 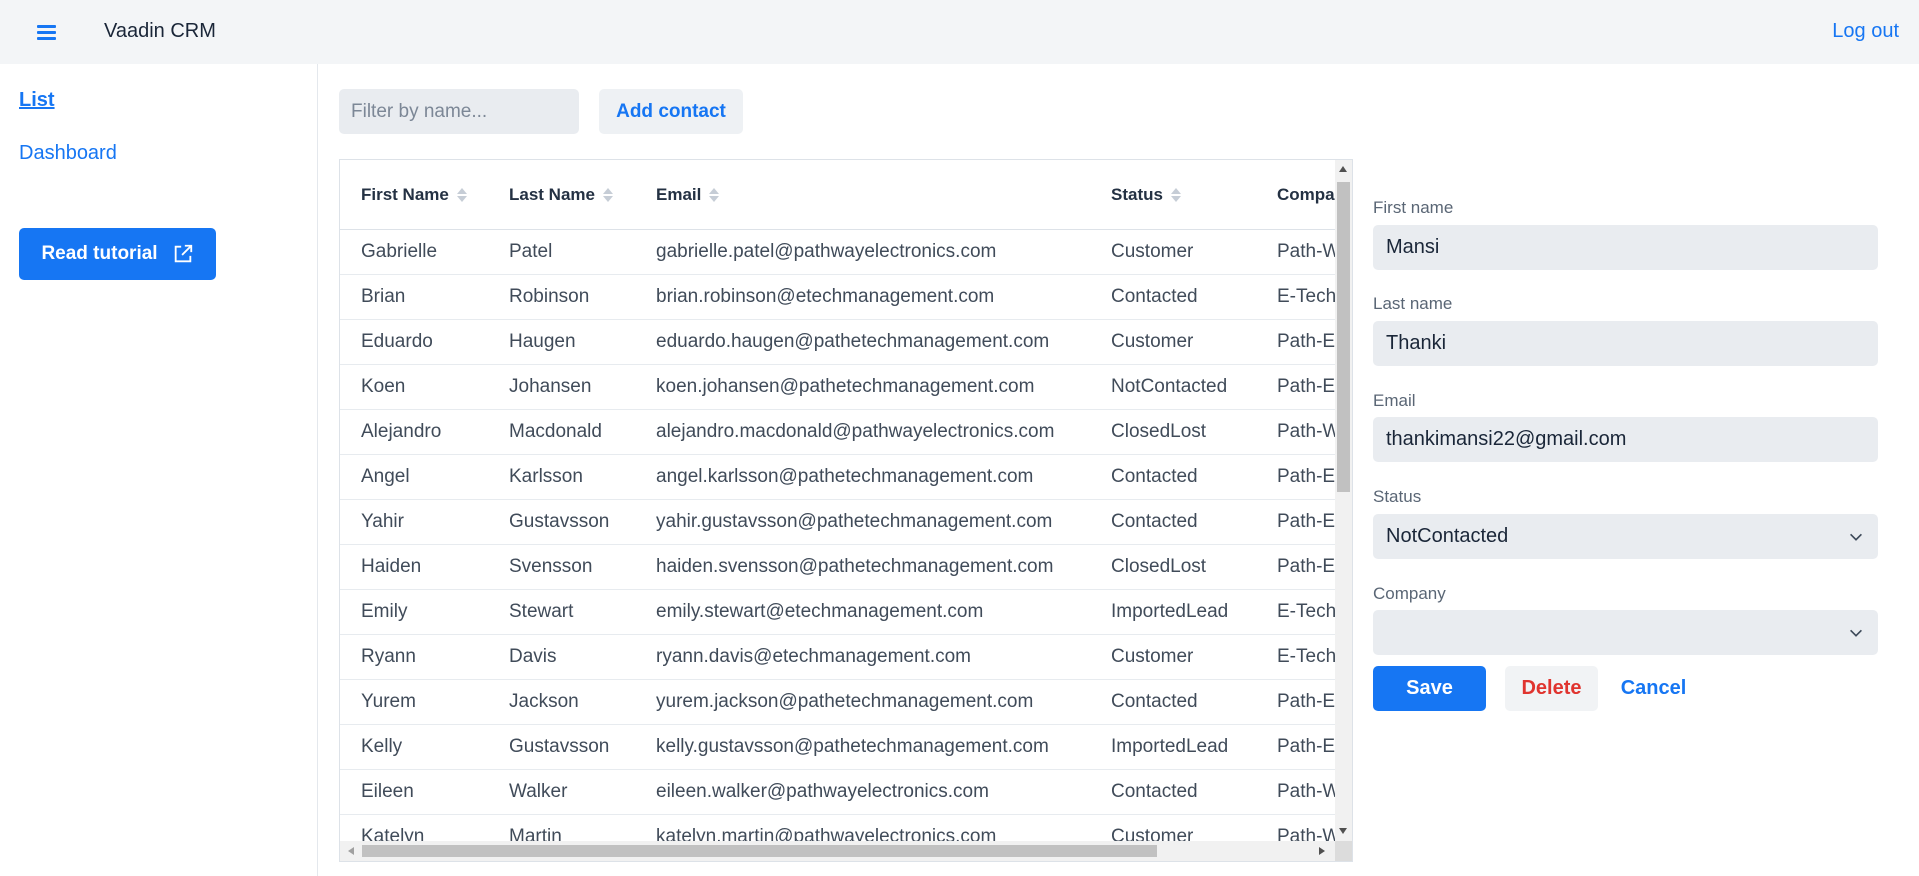 I want to click on company-select, so click(x=1625, y=632).